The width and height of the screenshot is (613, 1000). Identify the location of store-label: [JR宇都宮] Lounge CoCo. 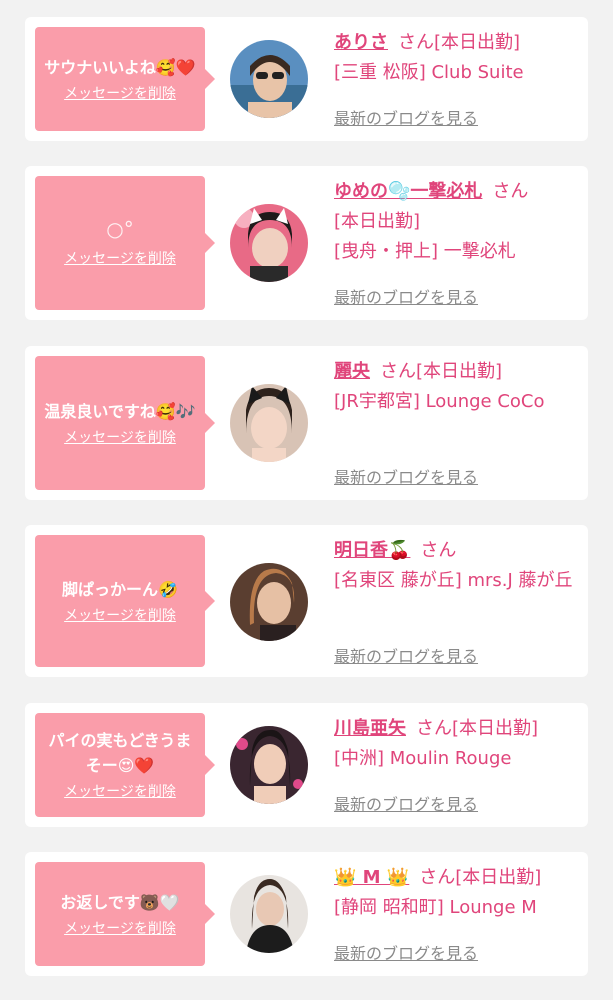
(439, 401).